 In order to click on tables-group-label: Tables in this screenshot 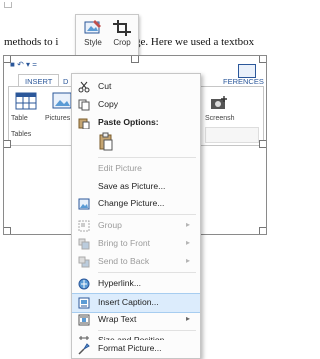, I will do `click(21, 134)`.